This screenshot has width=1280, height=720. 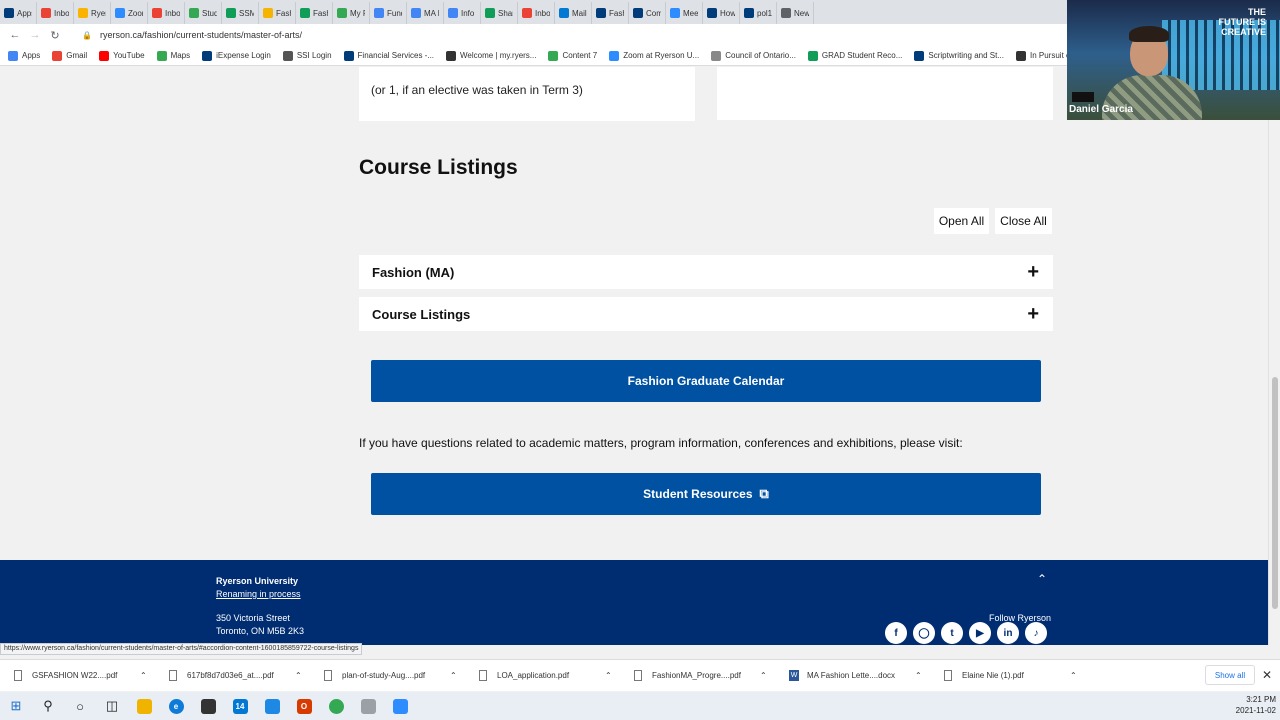 I want to click on browser-tab: Share, so click(x=499, y=13).